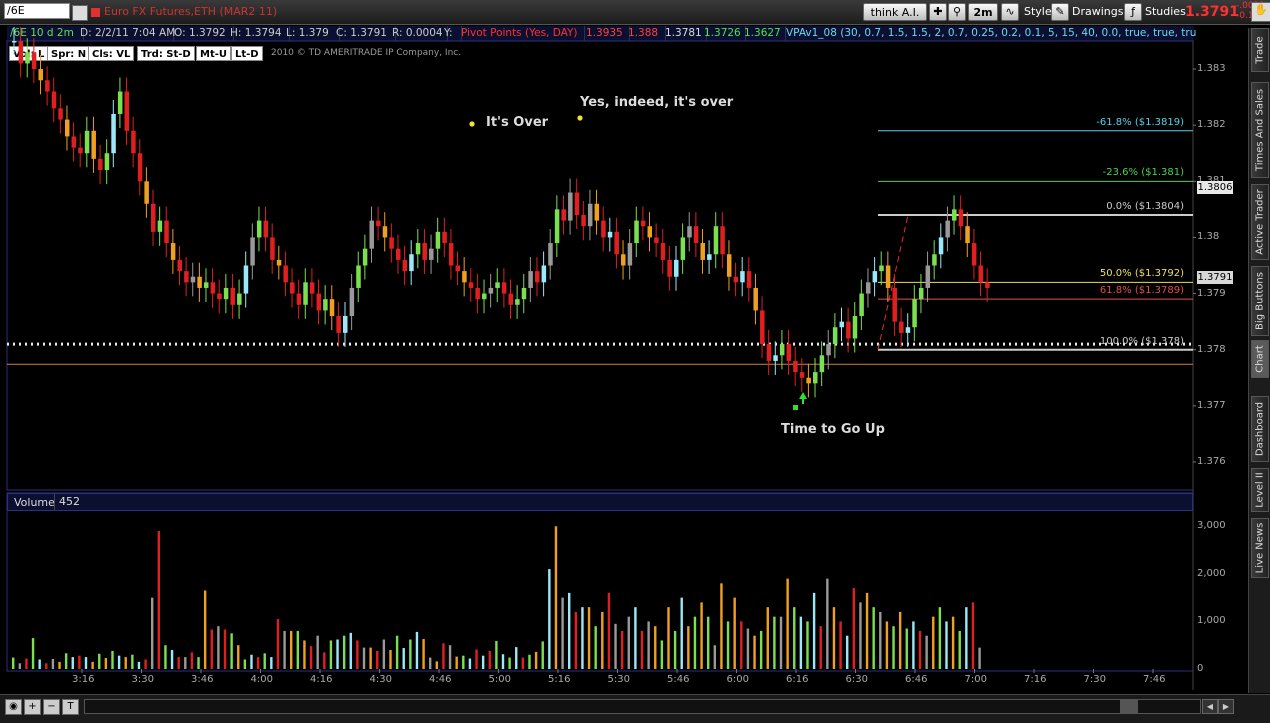 The width and height of the screenshot is (1270, 723). What do you see at coordinates (32, 707) in the screenshot?
I see `zoom-in-icon: +` at bounding box center [32, 707].